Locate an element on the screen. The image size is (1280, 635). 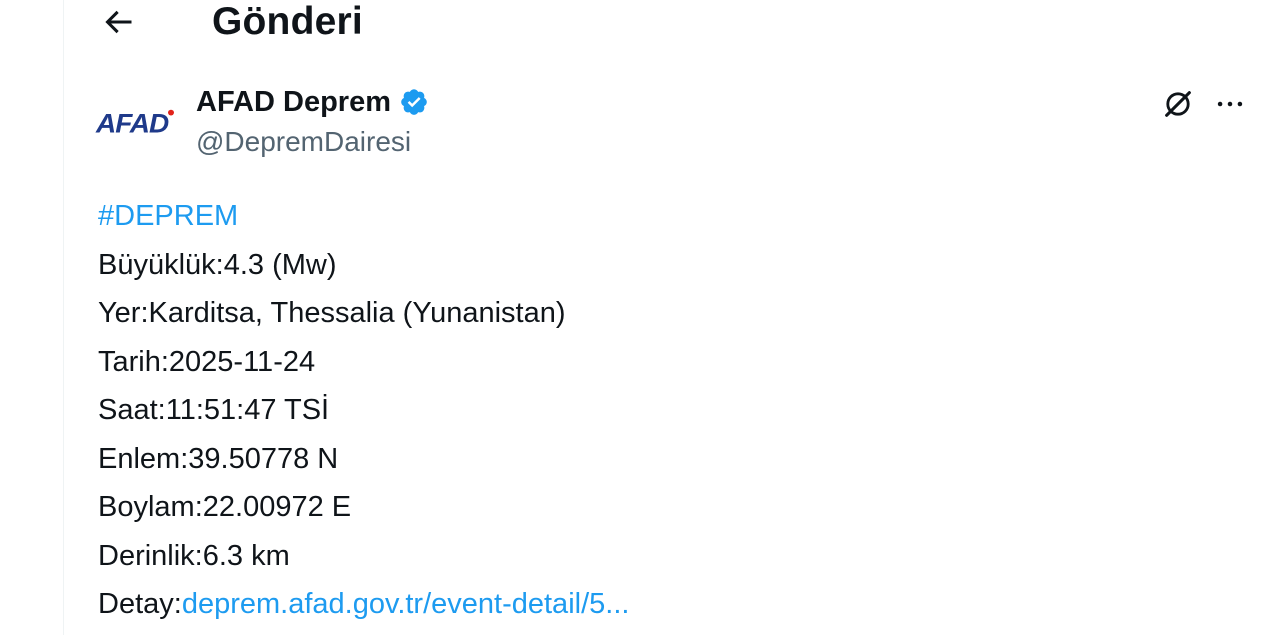
author-block: AFAD Deprem @DepremDairesi is located at coordinates (312, 120).